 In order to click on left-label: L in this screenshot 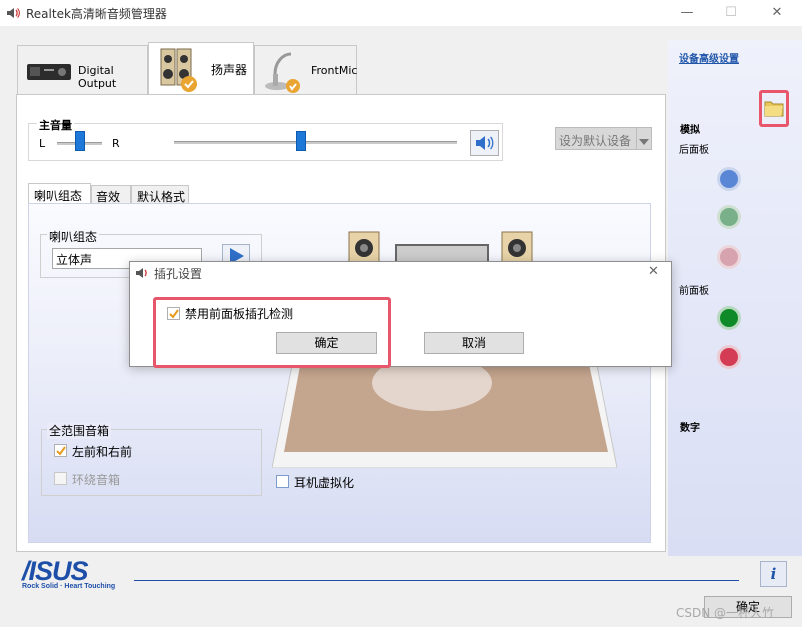, I will do `click(42, 143)`.